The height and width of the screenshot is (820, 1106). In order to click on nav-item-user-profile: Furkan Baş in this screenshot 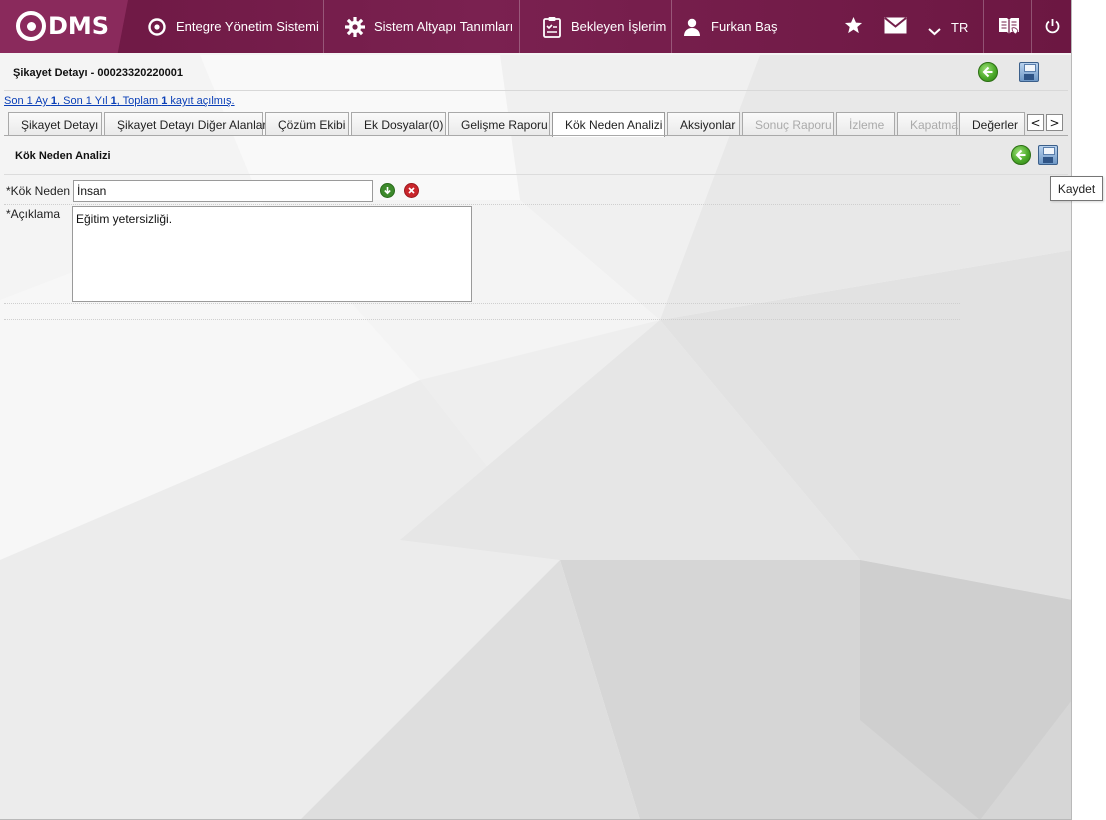, I will do `click(729, 26)`.